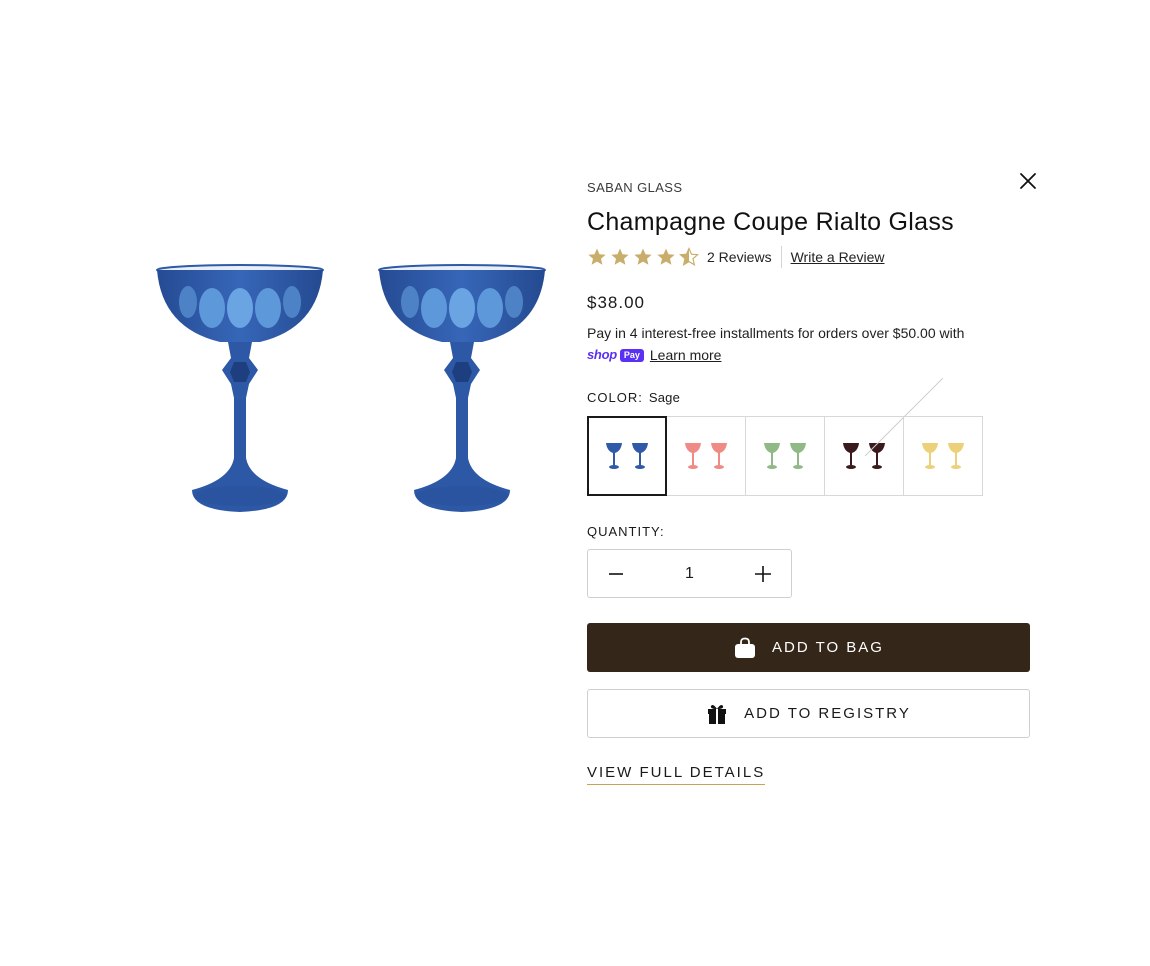 This screenshot has height=966, width=1150. Describe the element at coordinates (827, 713) in the screenshot. I see `add-to-registry-label: ADD TO REGISTRY` at that location.